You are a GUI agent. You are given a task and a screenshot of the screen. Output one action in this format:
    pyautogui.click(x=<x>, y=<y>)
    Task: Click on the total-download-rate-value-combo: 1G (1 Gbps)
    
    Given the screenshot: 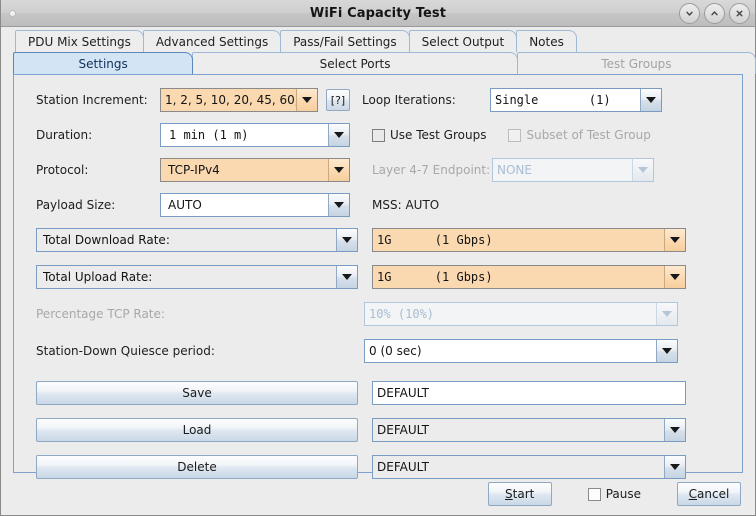 What is the action you would take?
    pyautogui.click(x=529, y=240)
    